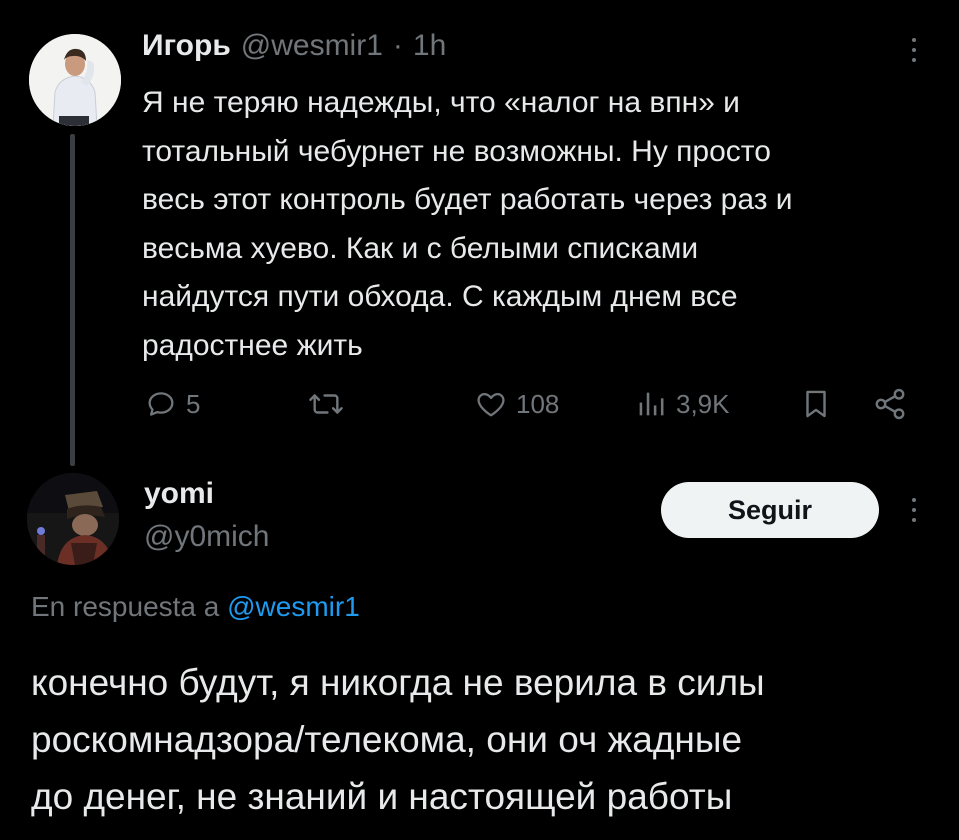 Image resolution: width=959 pixels, height=840 pixels. Describe the element at coordinates (770, 510) in the screenshot. I see `follow-button: Seguir` at that location.